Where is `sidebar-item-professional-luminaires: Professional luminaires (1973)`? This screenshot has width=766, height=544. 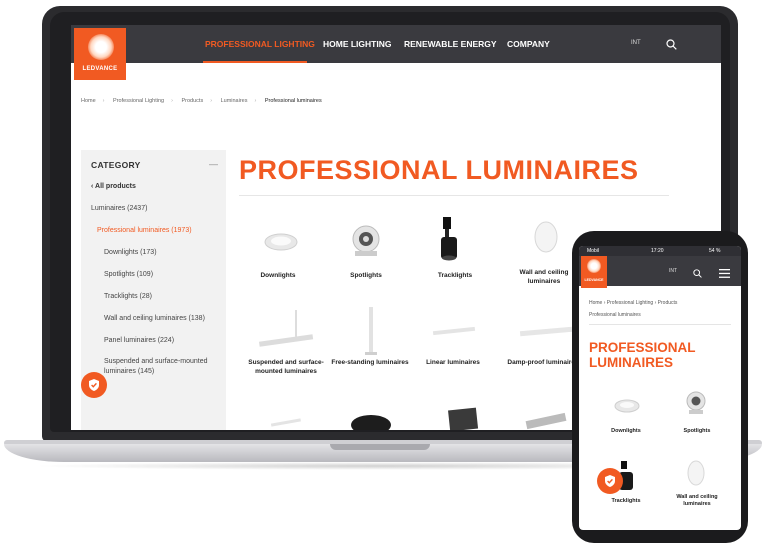 sidebar-item-professional-luminaires: Professional luminaires (1973) is located at coordinates (144, 230).